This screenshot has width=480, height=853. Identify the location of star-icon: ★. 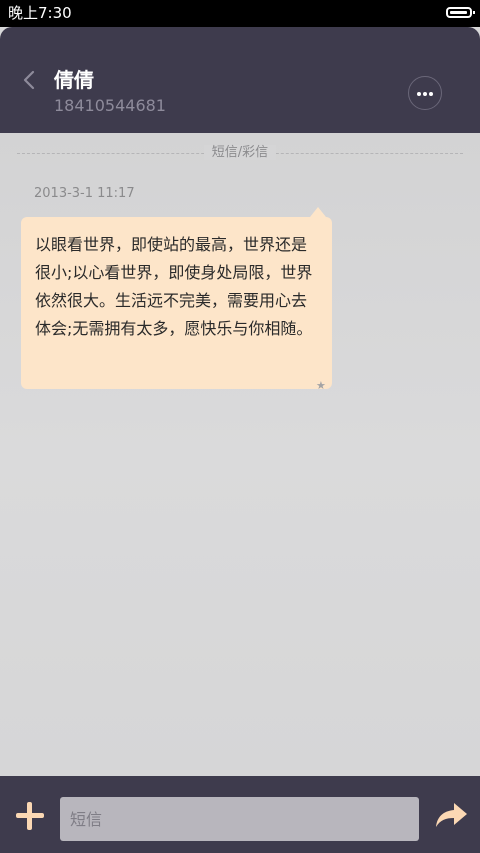
(321, 385).